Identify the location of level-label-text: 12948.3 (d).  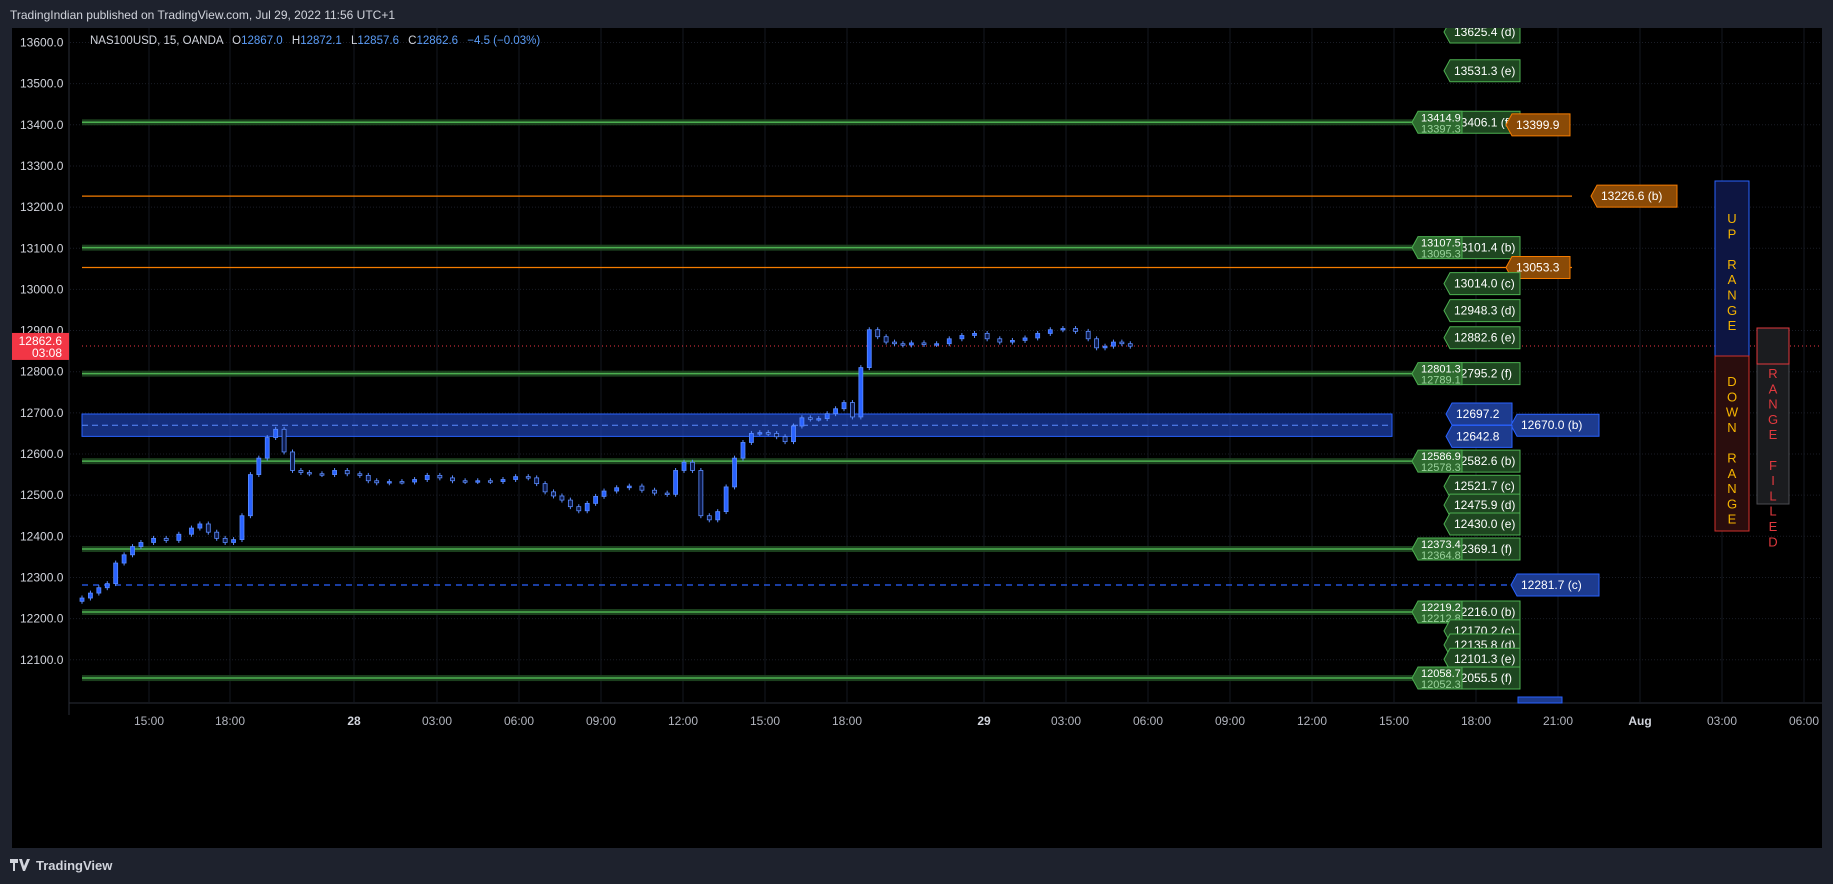
(1484, 311).